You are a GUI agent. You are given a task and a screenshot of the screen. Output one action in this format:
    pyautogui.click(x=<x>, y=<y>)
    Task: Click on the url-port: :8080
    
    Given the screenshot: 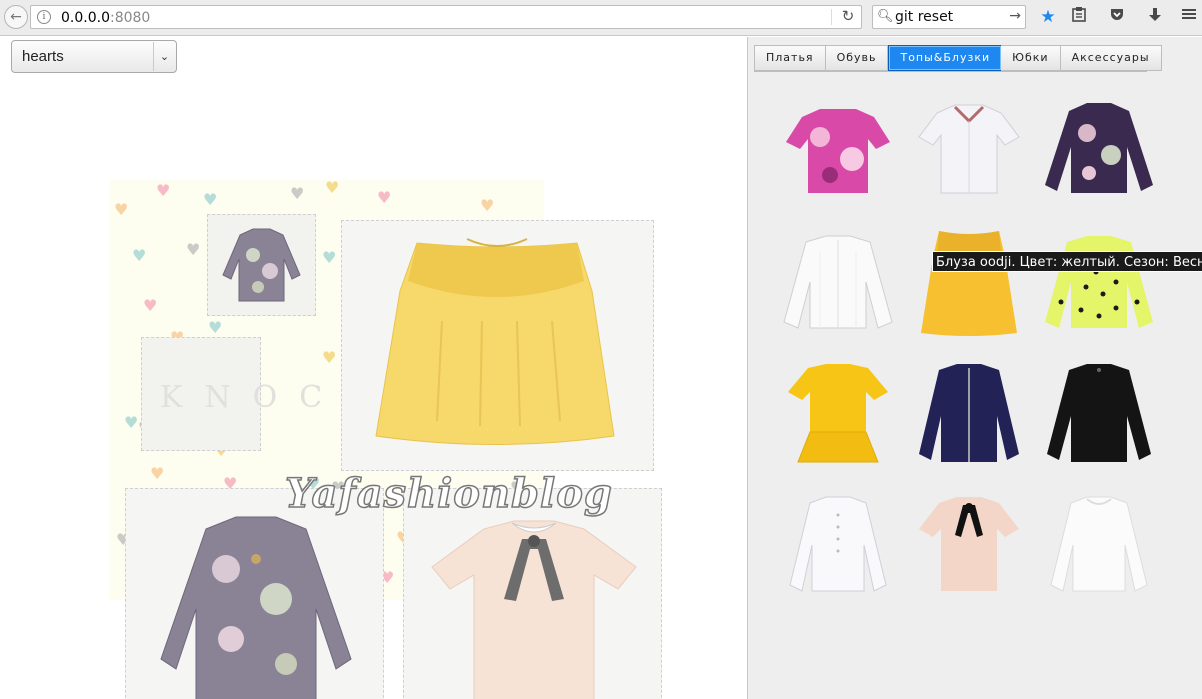 What is the action you would take?
    pyautogui.click(x=130, y=18)
    